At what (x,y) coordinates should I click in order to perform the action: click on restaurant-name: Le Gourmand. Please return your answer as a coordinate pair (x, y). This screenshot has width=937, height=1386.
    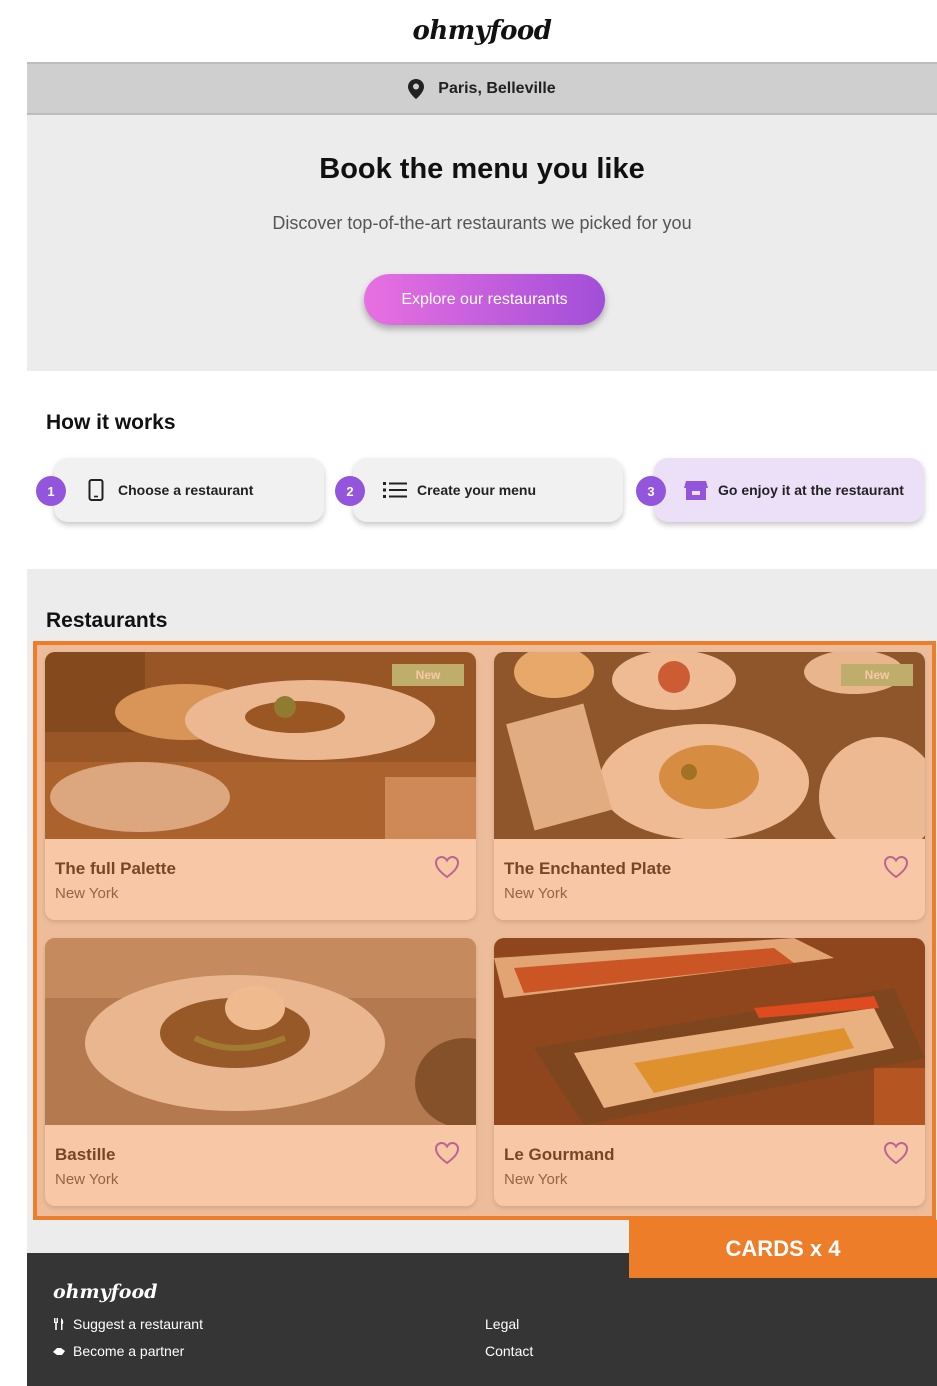
    Looking at the image, I should click on (559, 1154).